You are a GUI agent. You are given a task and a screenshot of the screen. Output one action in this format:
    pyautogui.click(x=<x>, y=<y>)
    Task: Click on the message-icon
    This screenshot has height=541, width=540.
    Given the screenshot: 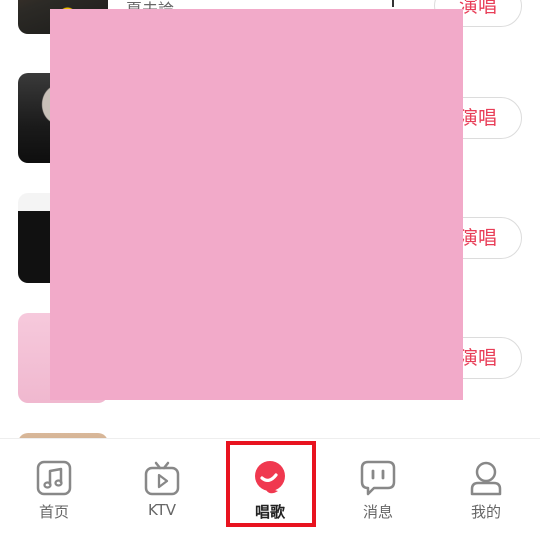 What is the action you would take?
    pyautogui.click(x=378, y=478)
    